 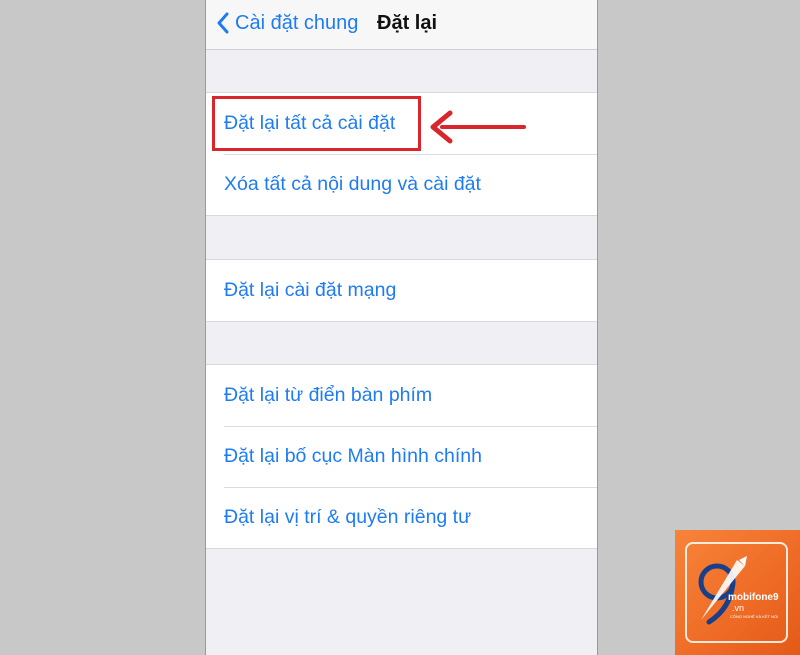 I want to click on logo-tagline-text: CÔNG NGHỆ VÀ KẾT NỐI, so click(x=754, y=616).